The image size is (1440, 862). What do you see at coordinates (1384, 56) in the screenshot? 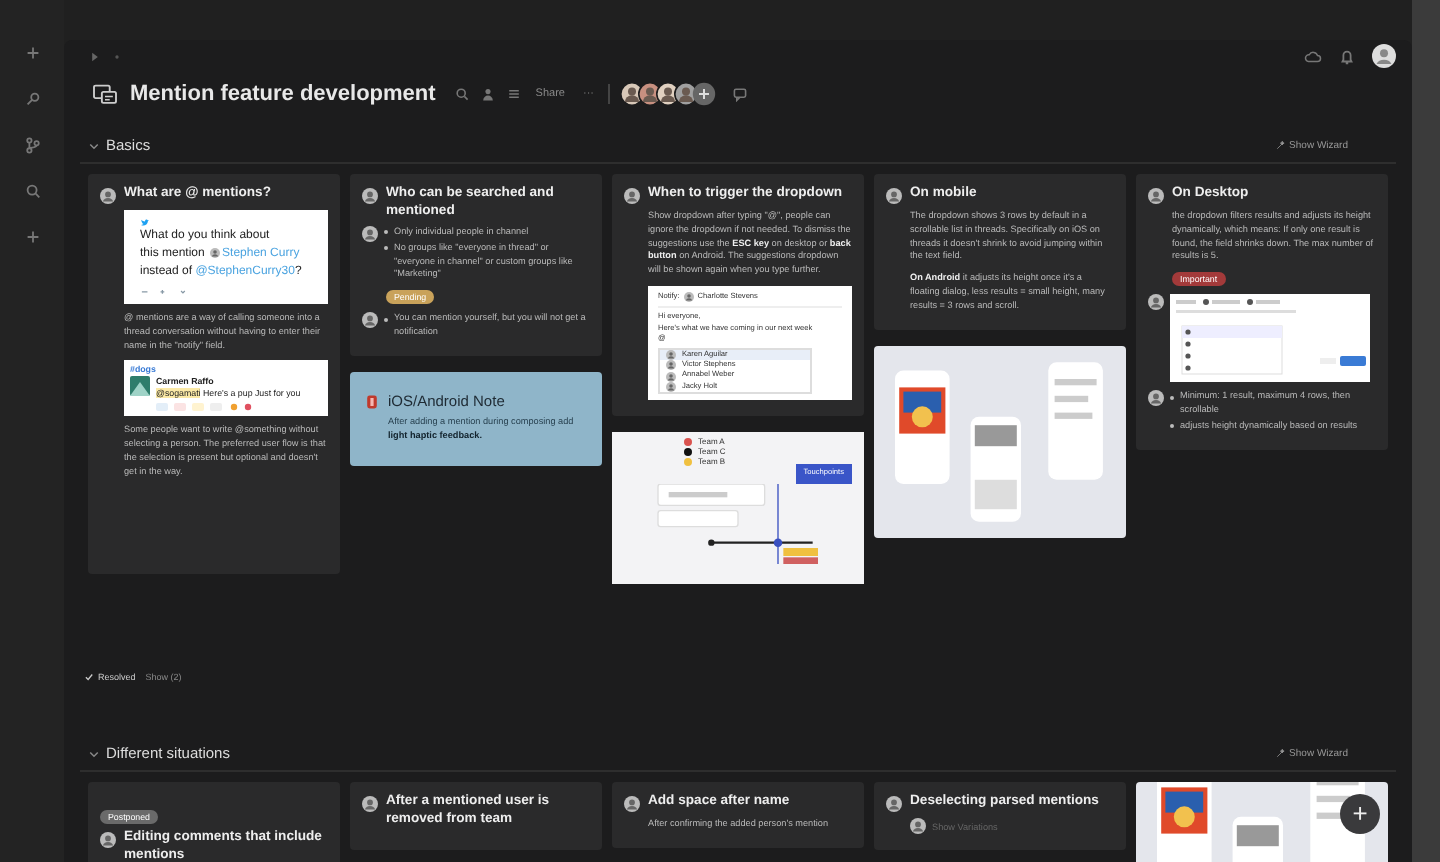
I see `user-avatar` at bounding box center [1384, 56].